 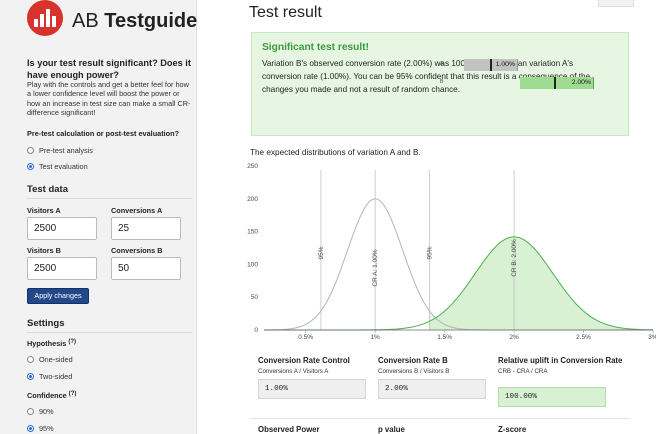 What do you see at coordinates (285, 12) in the screenshot?
I see `page-title: Test result` at bounding box center [285, 12].